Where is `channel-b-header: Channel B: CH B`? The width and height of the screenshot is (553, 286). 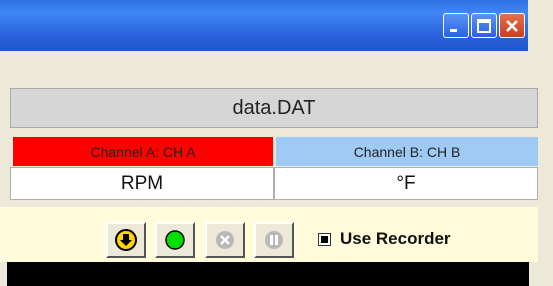 channel-b-header: Channel B: CH B is located at coordinates (407, 151).